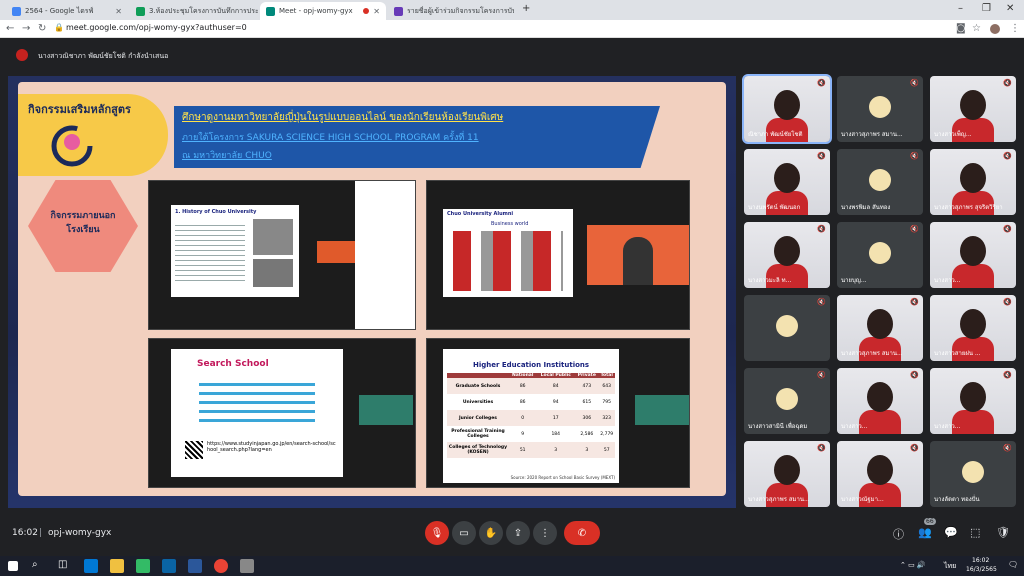 Image resolution: width=1024 pixels, height=576 pixels. Describe the element at coordinates (986, 8) in the screenshot. I see `restore-button: ❐` at that location.